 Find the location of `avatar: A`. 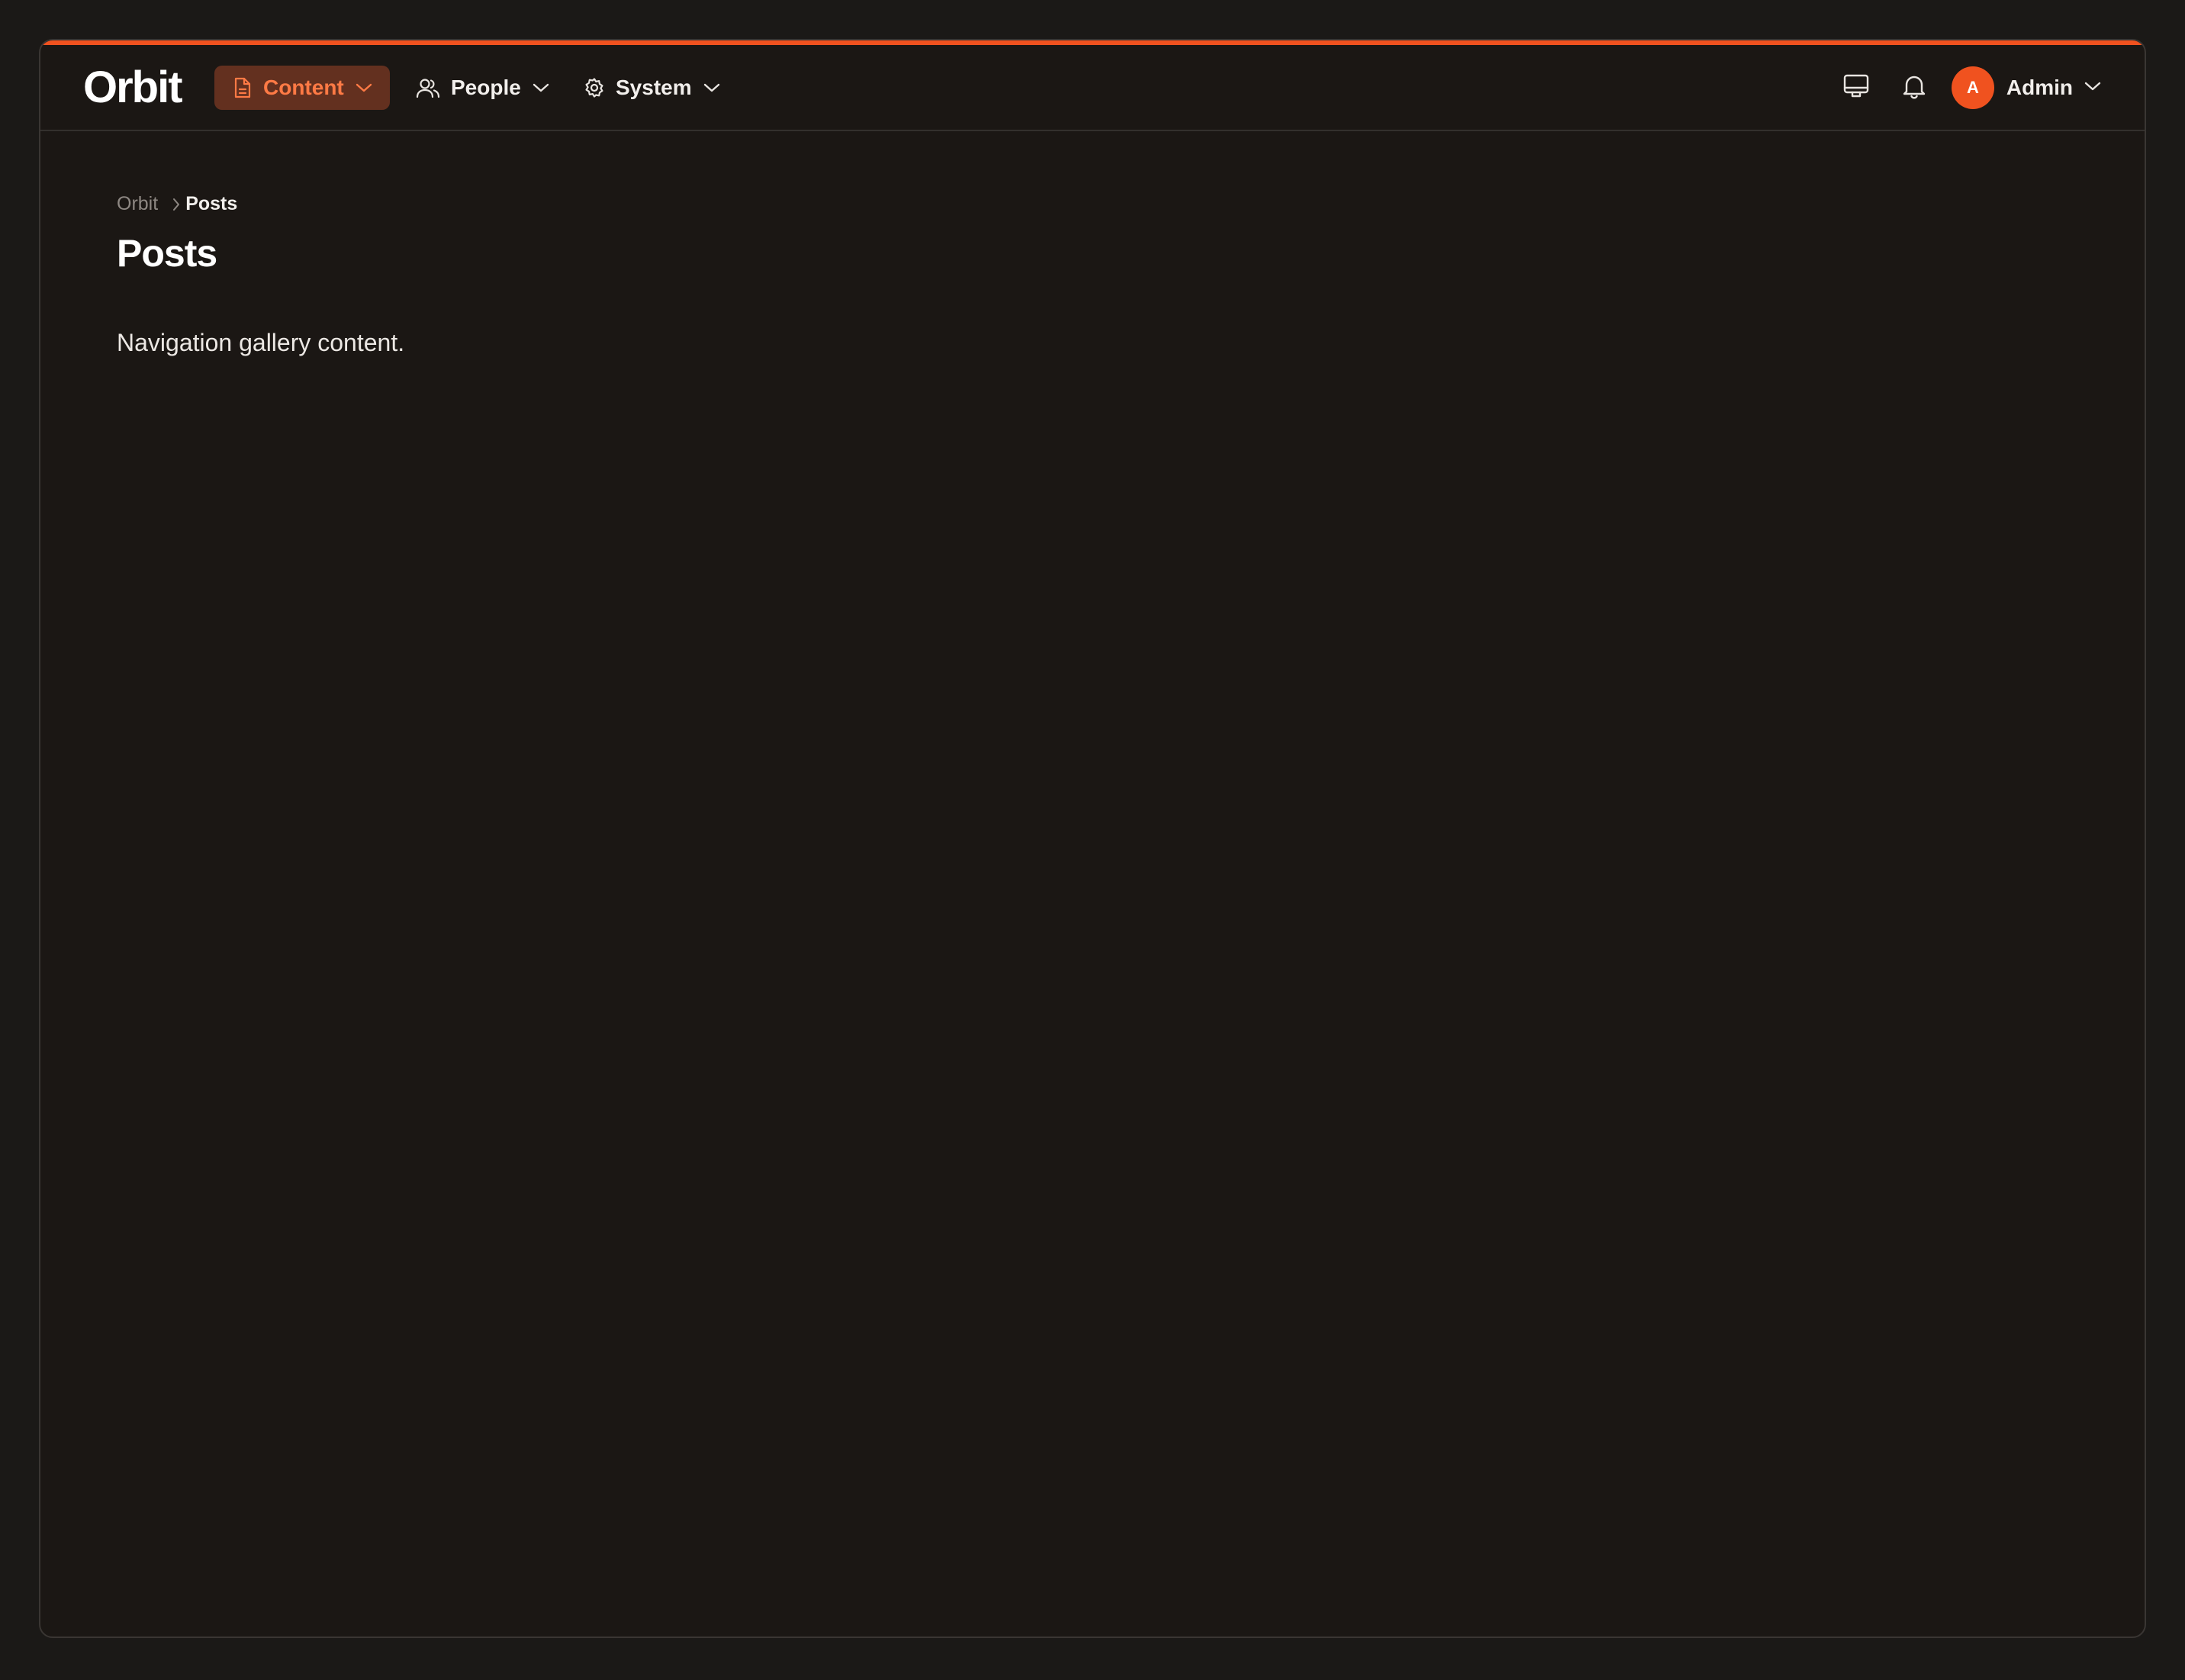

avatar: A is located at coordinates (1973, 87).